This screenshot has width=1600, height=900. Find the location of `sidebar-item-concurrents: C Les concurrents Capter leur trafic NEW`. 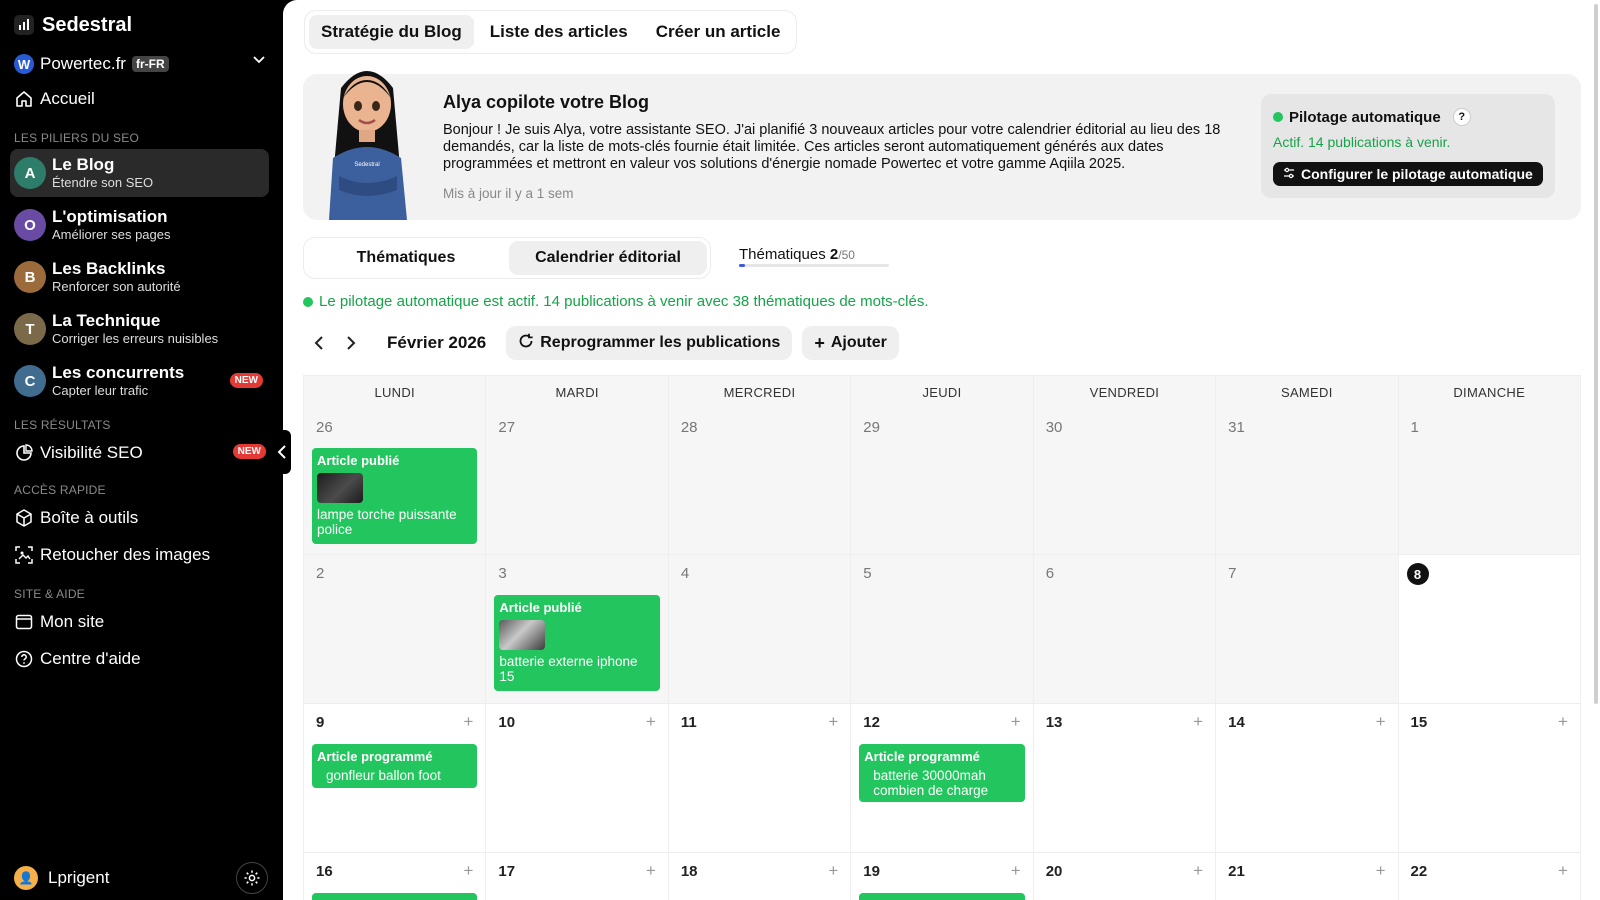

sidebar-item-concurrents: C Les concurrents Capter leur trafic NEW is located at coordinates (139, 381).